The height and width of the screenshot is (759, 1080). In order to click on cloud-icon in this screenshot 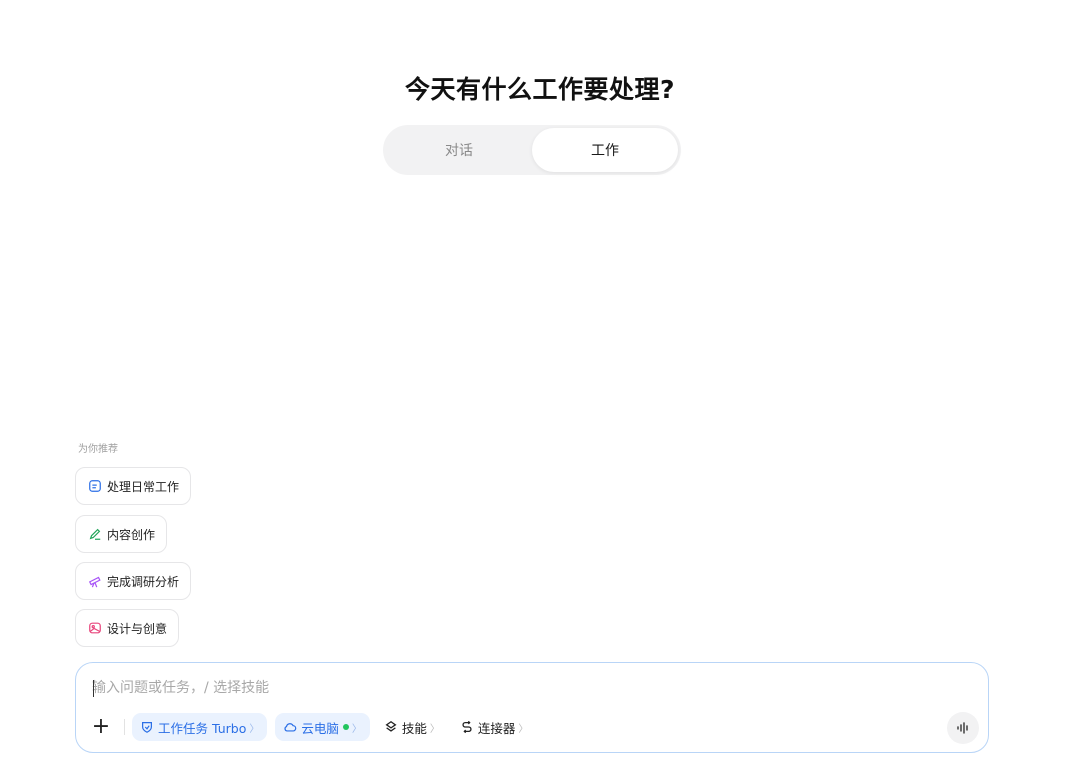, I will do `click(290, 727)`.